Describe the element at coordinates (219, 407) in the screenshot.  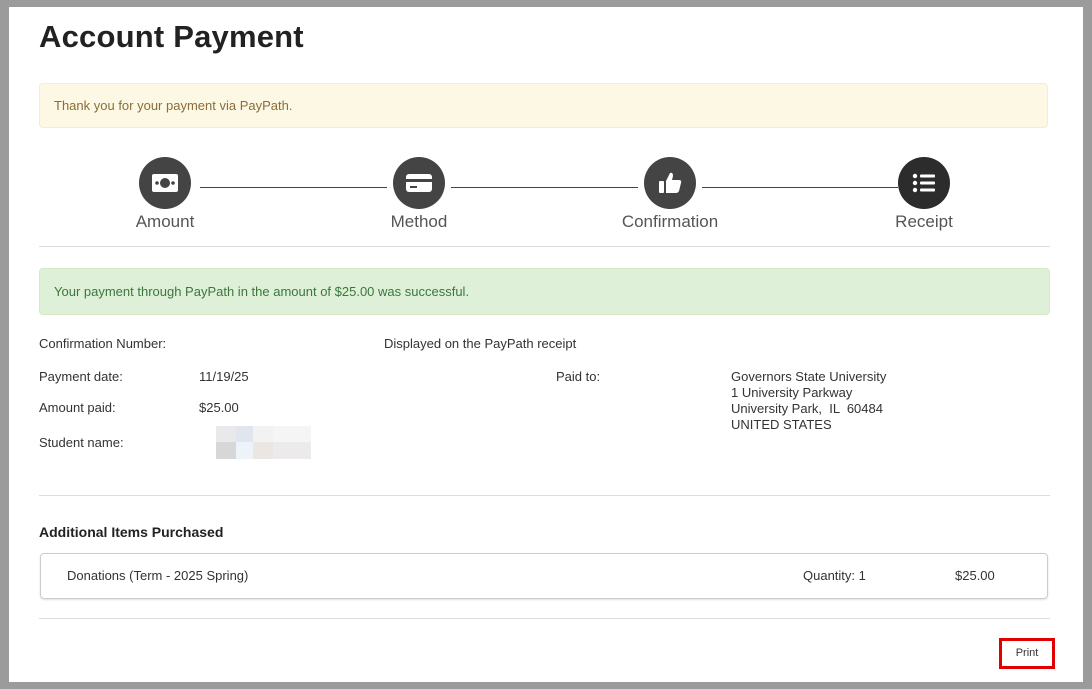
I see `amount-paid-value: $25.00` at that location.